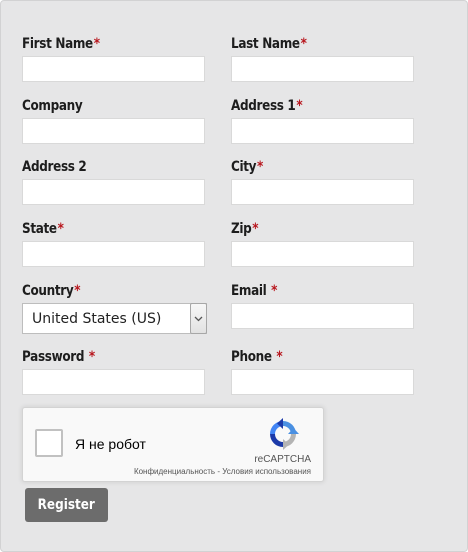  Describe the element at coordinates (254, 291) in the screenshot. I see `email-label: Email *` at that location.